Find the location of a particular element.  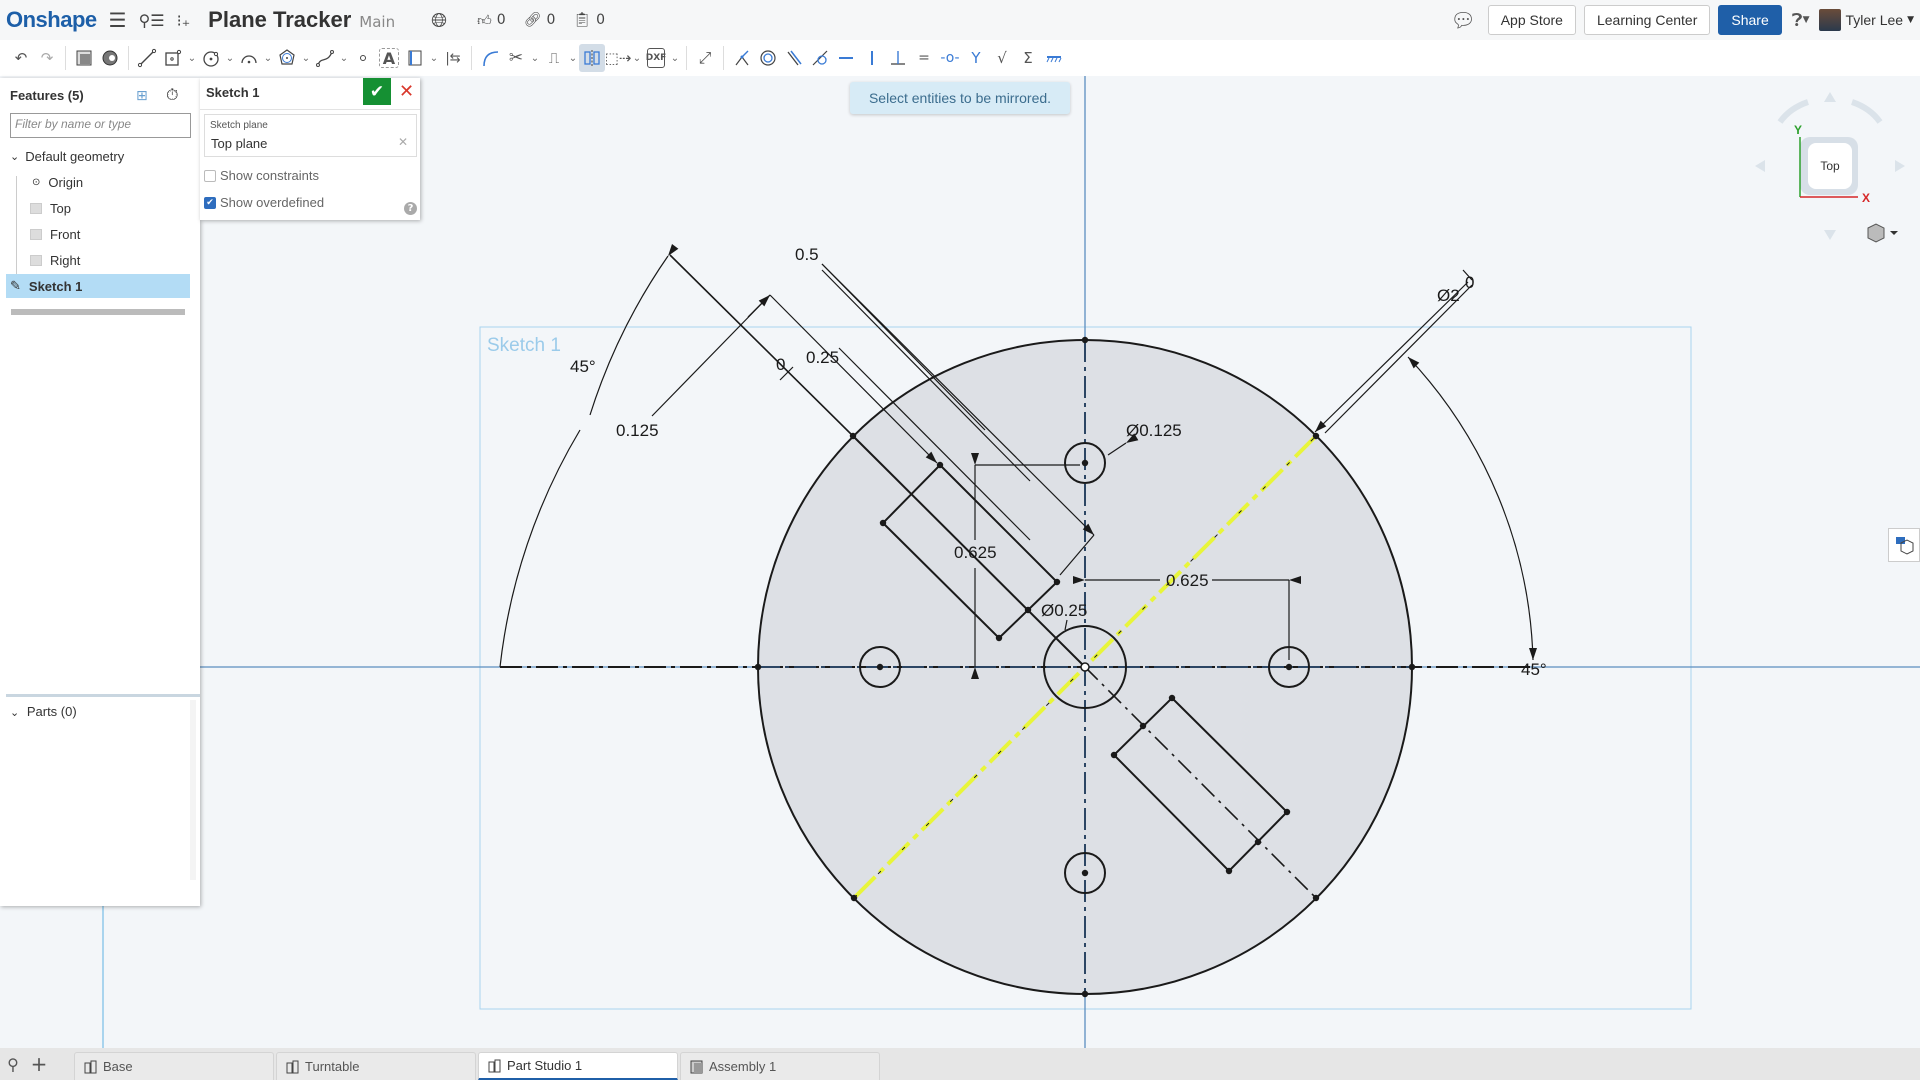

cube-face-label: Top is located at coordinates (1830, 166).